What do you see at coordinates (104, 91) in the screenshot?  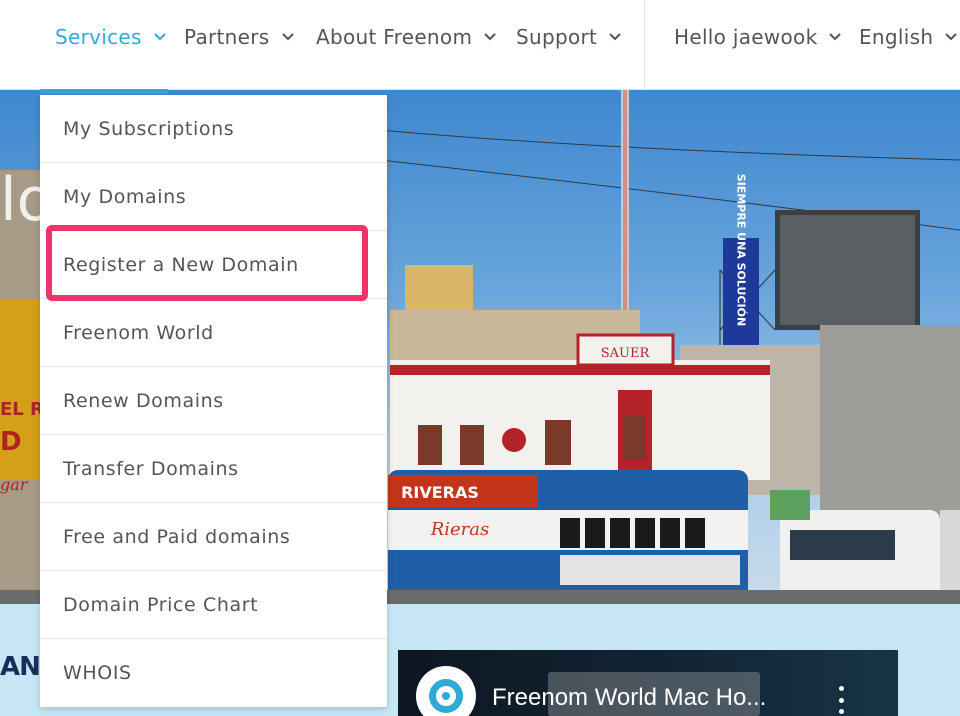 I see `active-nav-indicator` at bounding box center [104, 91].